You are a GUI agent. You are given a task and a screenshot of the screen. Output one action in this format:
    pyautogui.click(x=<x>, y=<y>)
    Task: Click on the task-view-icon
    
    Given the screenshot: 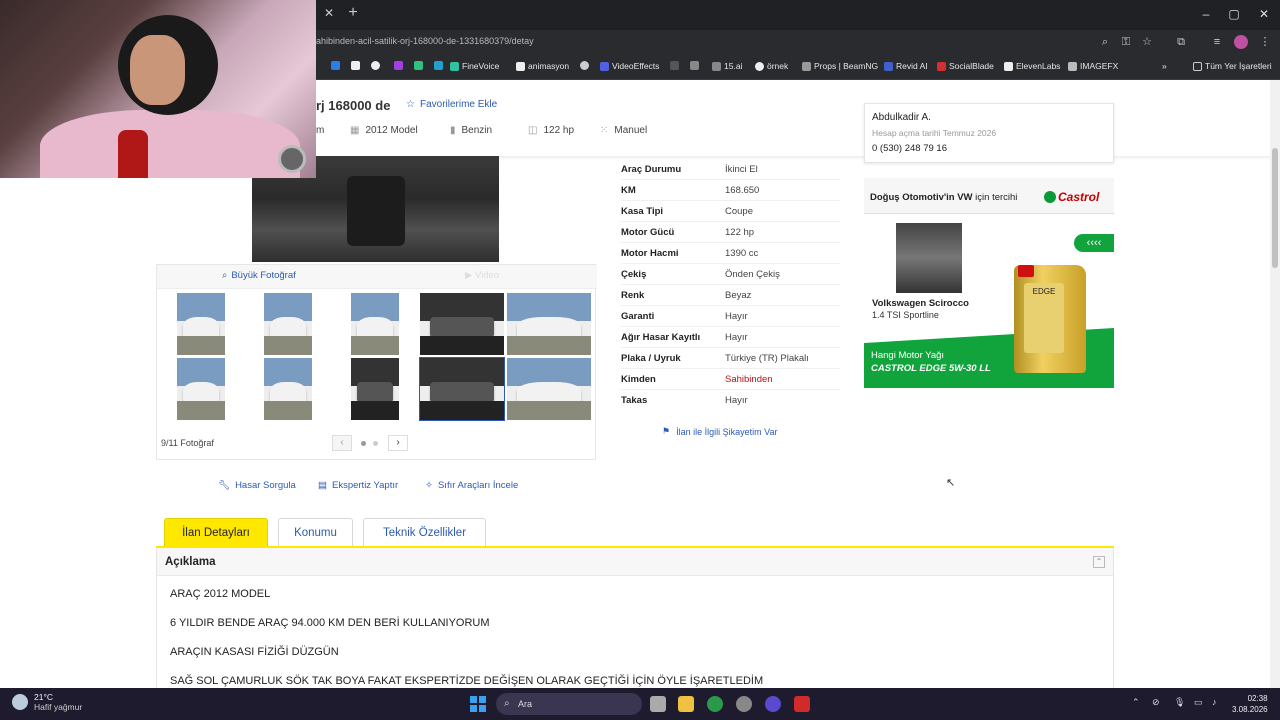 What is the action you would take?
    pyautogui.click(x=658, y=704)
    